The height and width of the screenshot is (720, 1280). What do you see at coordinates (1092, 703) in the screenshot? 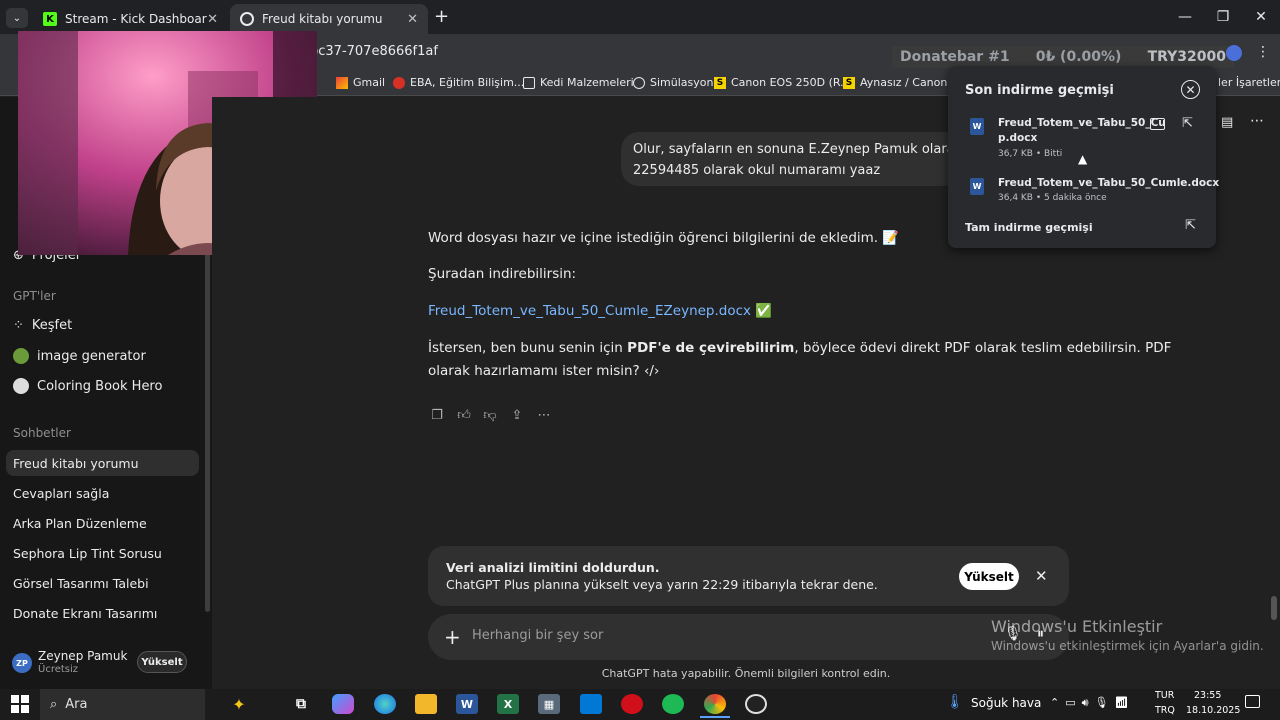
I see `system-tray-icons: ⌃▭🔊︎🎙︎📶︎` at bounding box center [1092, 703].